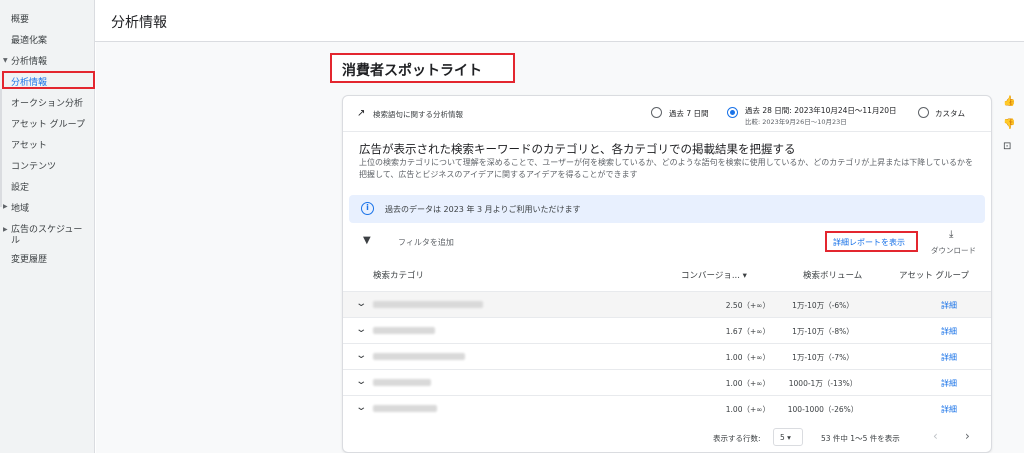  I want to click on page-title: 分析情報, so click(139, 23).